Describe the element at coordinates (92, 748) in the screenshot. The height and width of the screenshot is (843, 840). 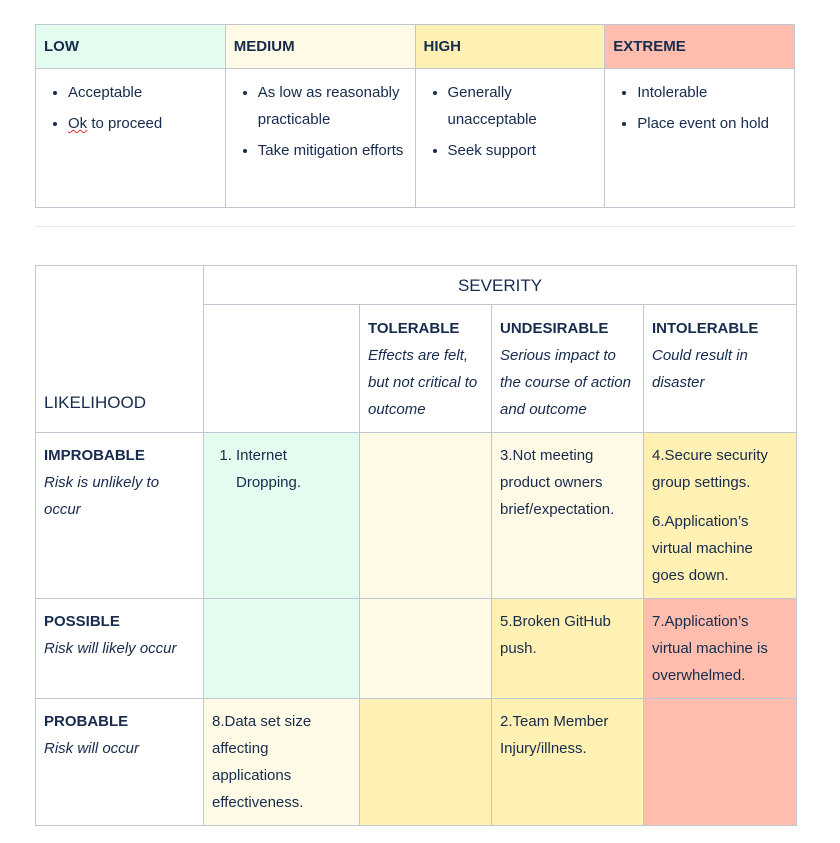
I see `probable-desc: Risk will occur` at that location.